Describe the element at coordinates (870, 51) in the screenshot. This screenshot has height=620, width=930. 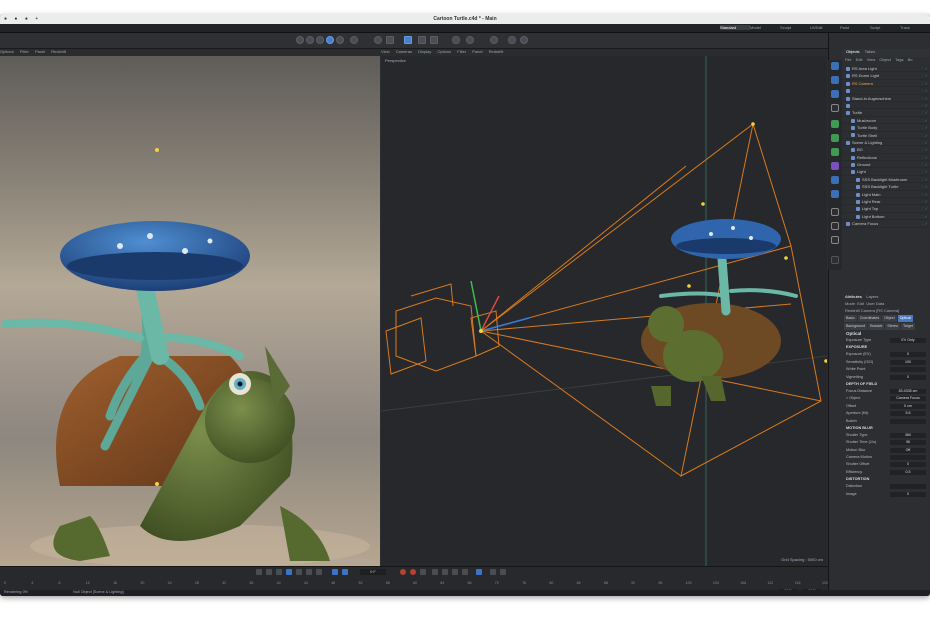
I see `tab-takes: Takes` at that location.